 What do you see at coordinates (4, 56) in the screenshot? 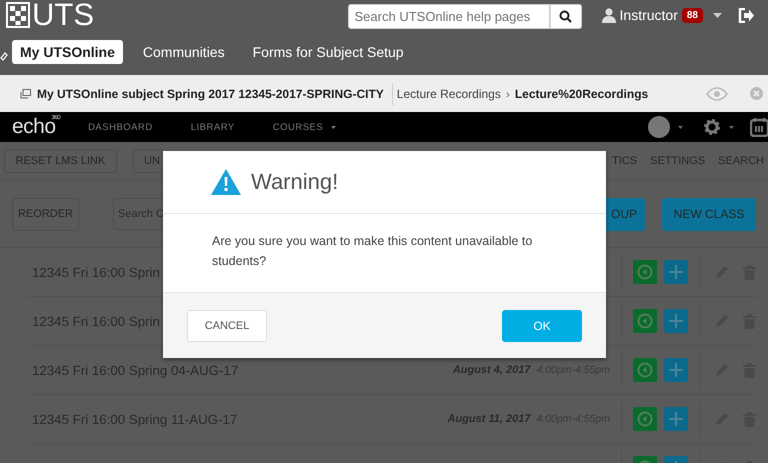
I see `link-icon` at bounding box center [4, 56].